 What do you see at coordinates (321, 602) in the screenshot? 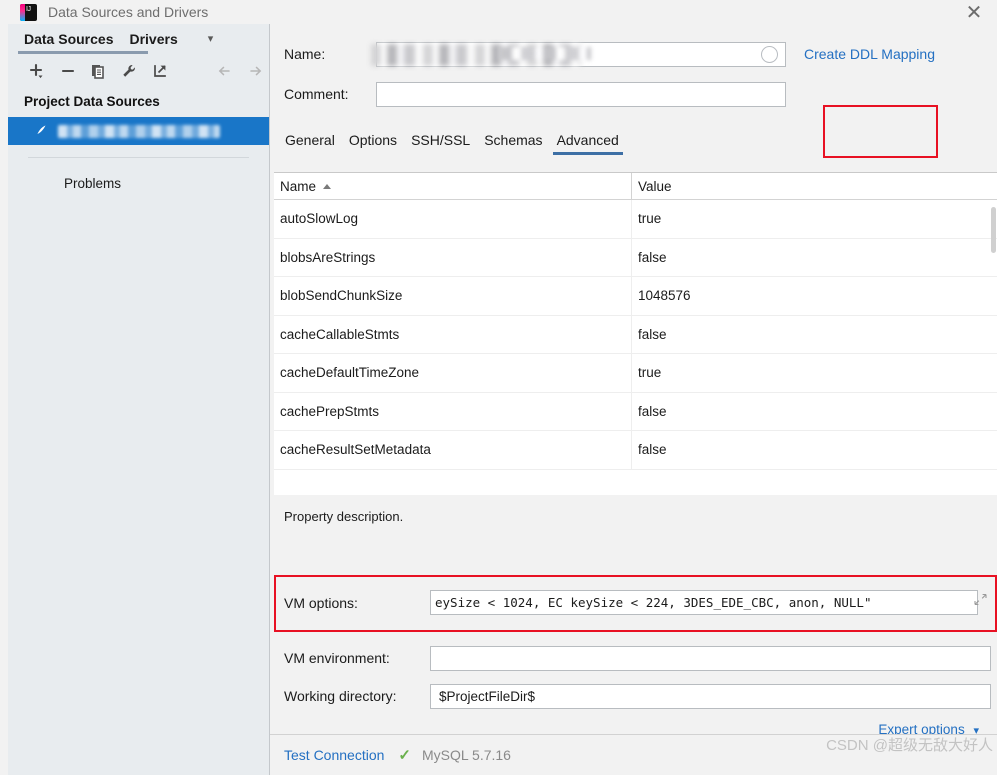
I see `vm-options-label: VM options:` at bounding box center [321, 602].